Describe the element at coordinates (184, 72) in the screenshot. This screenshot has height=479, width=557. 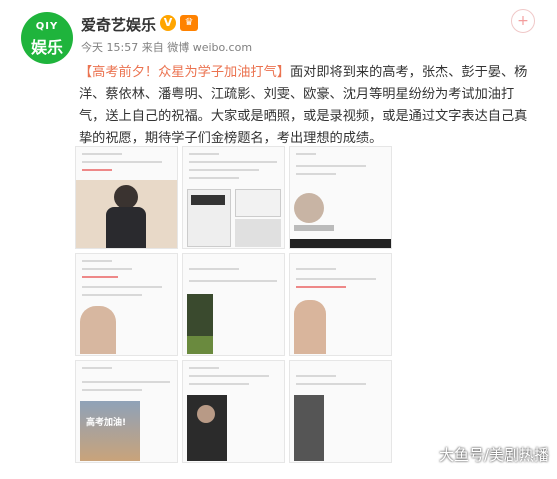
I see `post-topic: 【高考前夕！众星为学子加油打气】` at that location.